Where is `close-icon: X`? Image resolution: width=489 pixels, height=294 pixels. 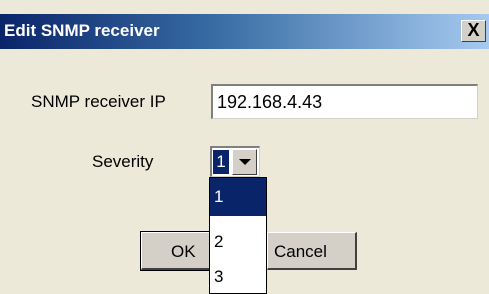
close-icon: X is located at coordinates (473, 30).